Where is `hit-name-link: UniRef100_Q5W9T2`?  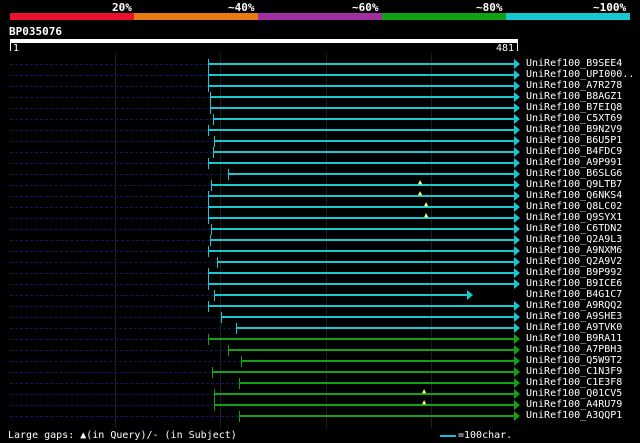 hit-name-link: UniRef100_Q5W9T2 is located at coordinates (574, 360).